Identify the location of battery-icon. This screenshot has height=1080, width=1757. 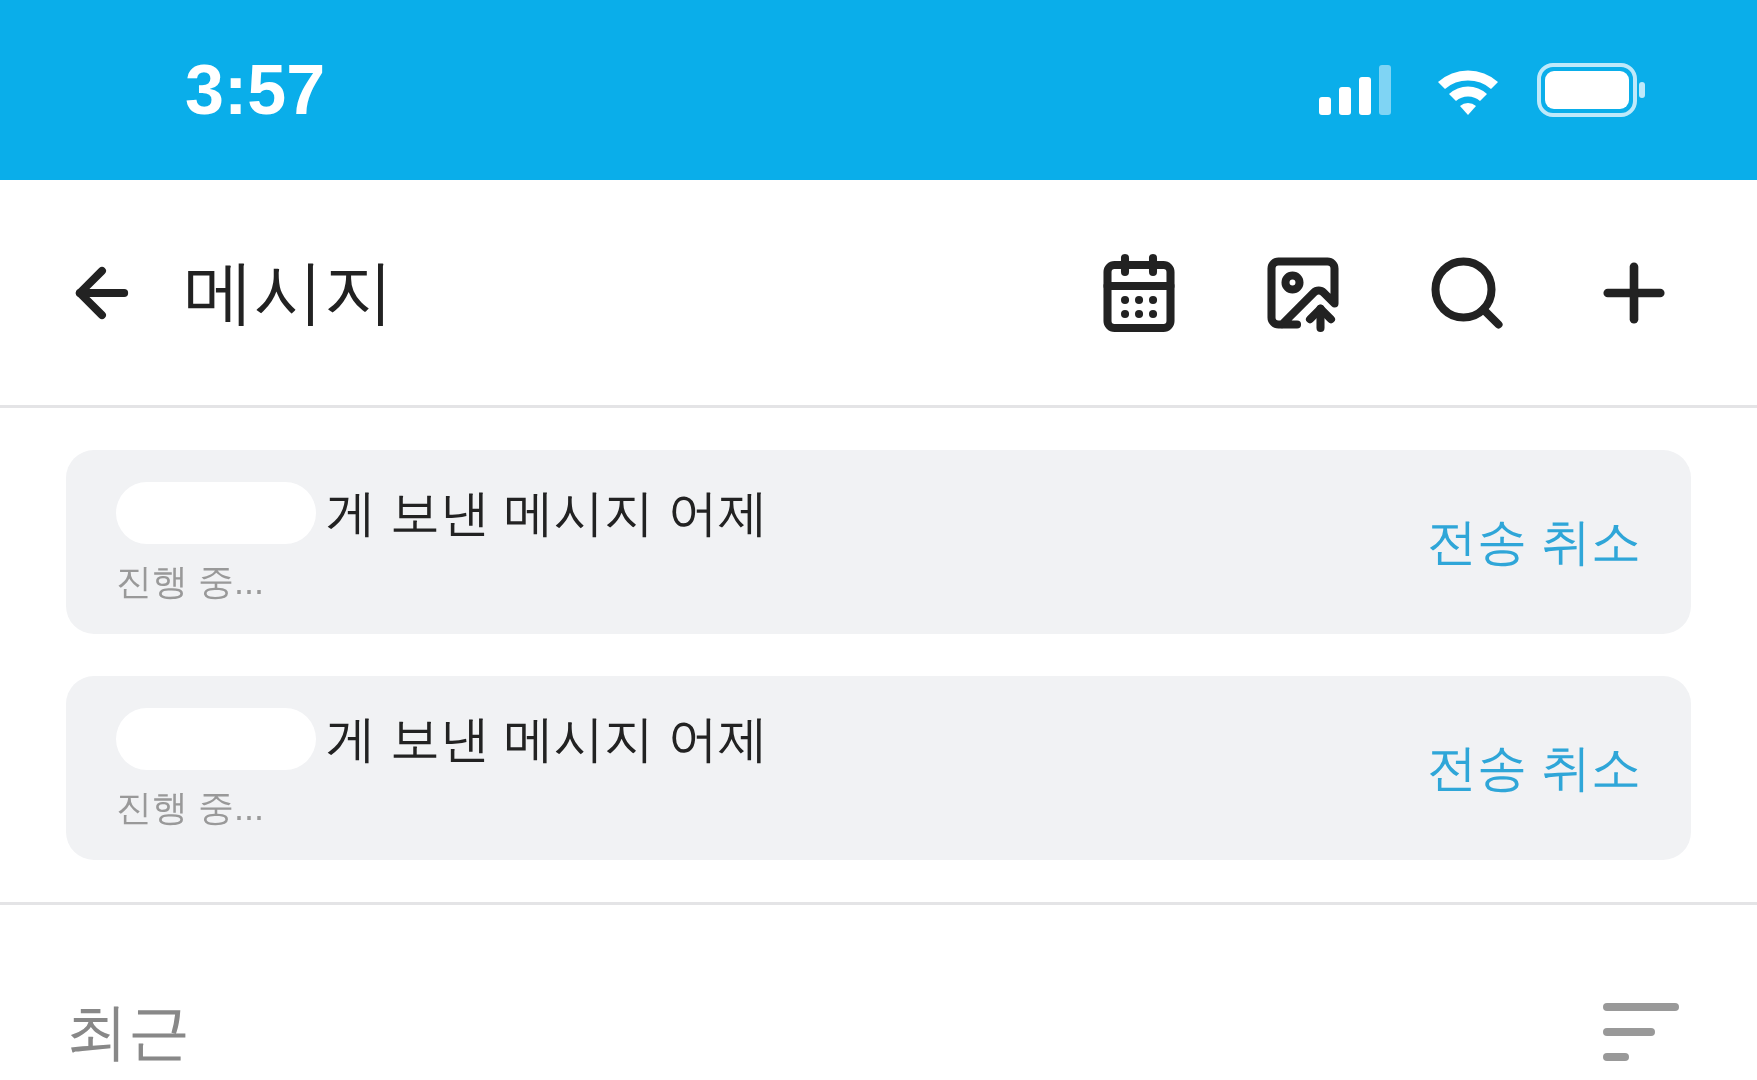
(1592, 90).